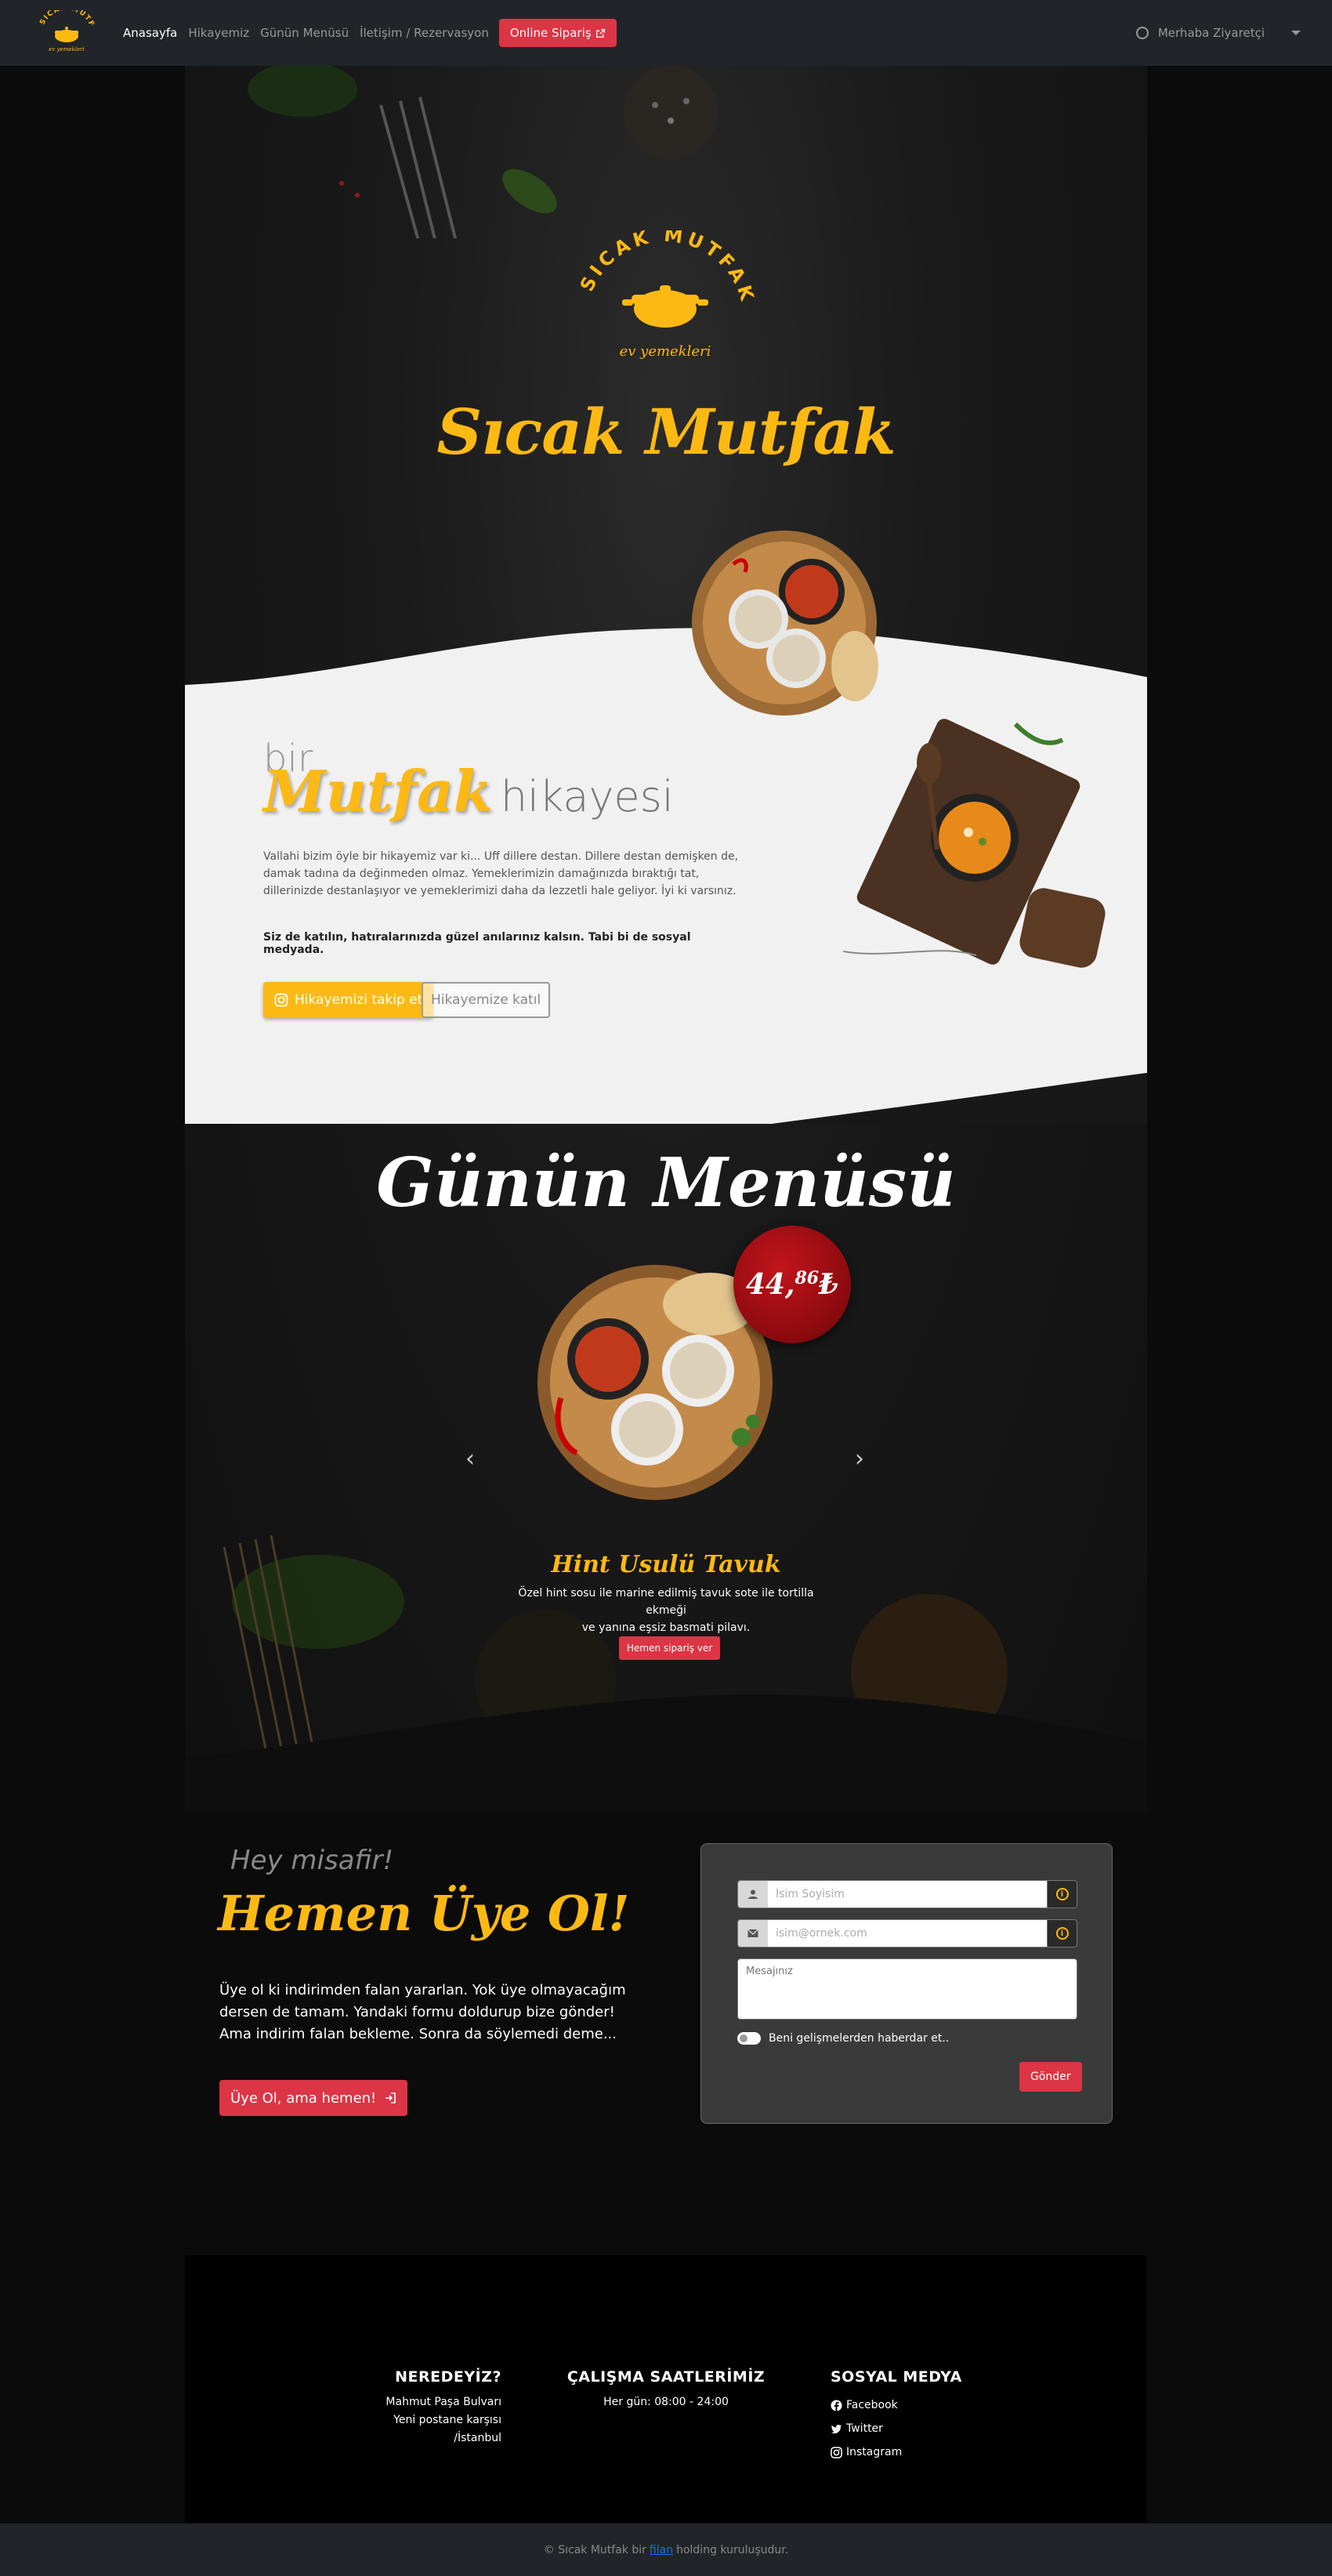  Describe the element at coordinates (587, 796) in the screenshot. I see `story-heading-hikayesi: hikayesi` at that location.